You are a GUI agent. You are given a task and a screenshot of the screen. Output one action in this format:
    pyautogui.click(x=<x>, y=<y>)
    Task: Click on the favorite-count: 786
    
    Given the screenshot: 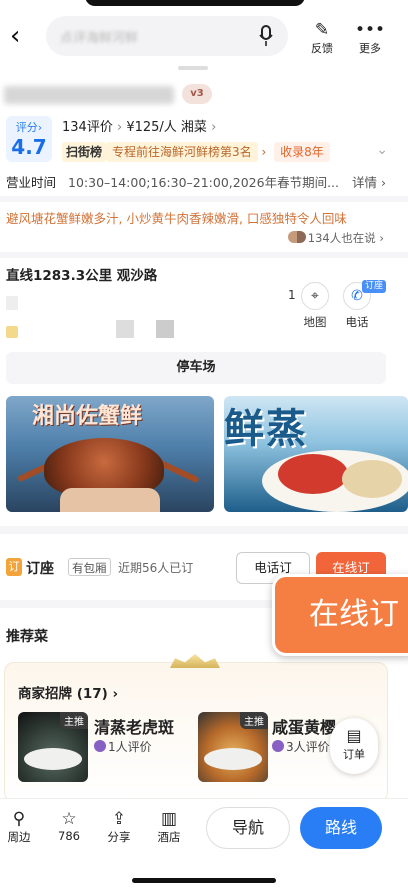 What is the action you would take?
    pyautogui.click(x=69, y=836)
    